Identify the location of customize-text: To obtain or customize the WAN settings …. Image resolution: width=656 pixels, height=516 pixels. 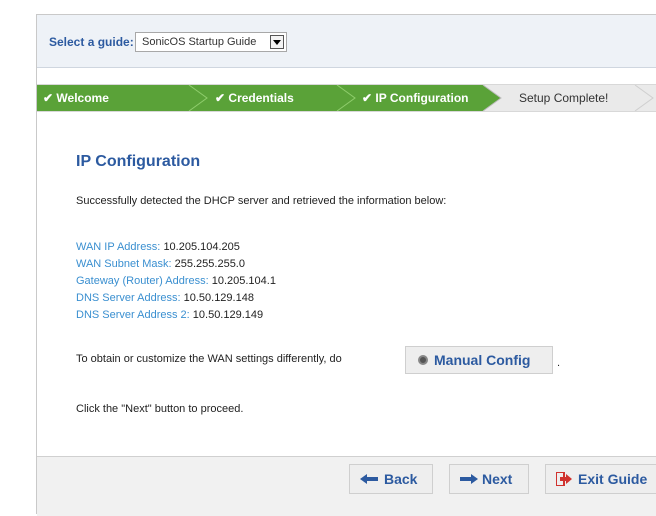
(209, 359).